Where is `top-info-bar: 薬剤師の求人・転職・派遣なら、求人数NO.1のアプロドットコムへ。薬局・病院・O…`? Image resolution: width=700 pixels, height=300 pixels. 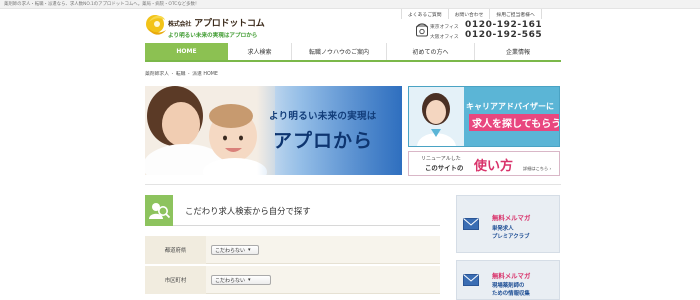 top-info-bar: 薬剤師の求人・転職・派遣なら、求人数NO.1のアプロドットコムへ。薬局・病院・O… is located at coordinates (350, 4).